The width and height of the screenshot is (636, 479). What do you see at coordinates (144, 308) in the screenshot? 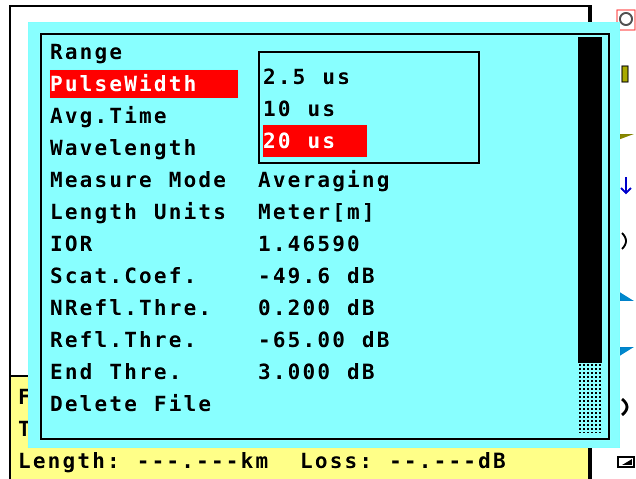
I see `menu-item: NRefl.Thre.` at bounding box center [144, 308].